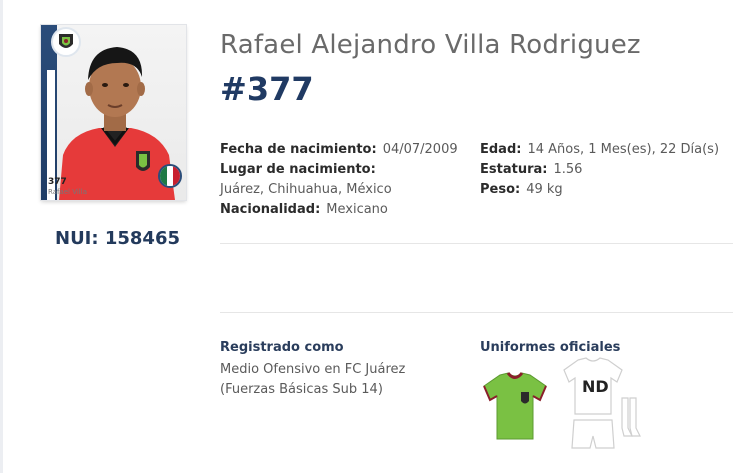 The image size is (733, 473). I want to click on registration-position: Medio Ofensivo en FC Juárez, so click(313, 369).